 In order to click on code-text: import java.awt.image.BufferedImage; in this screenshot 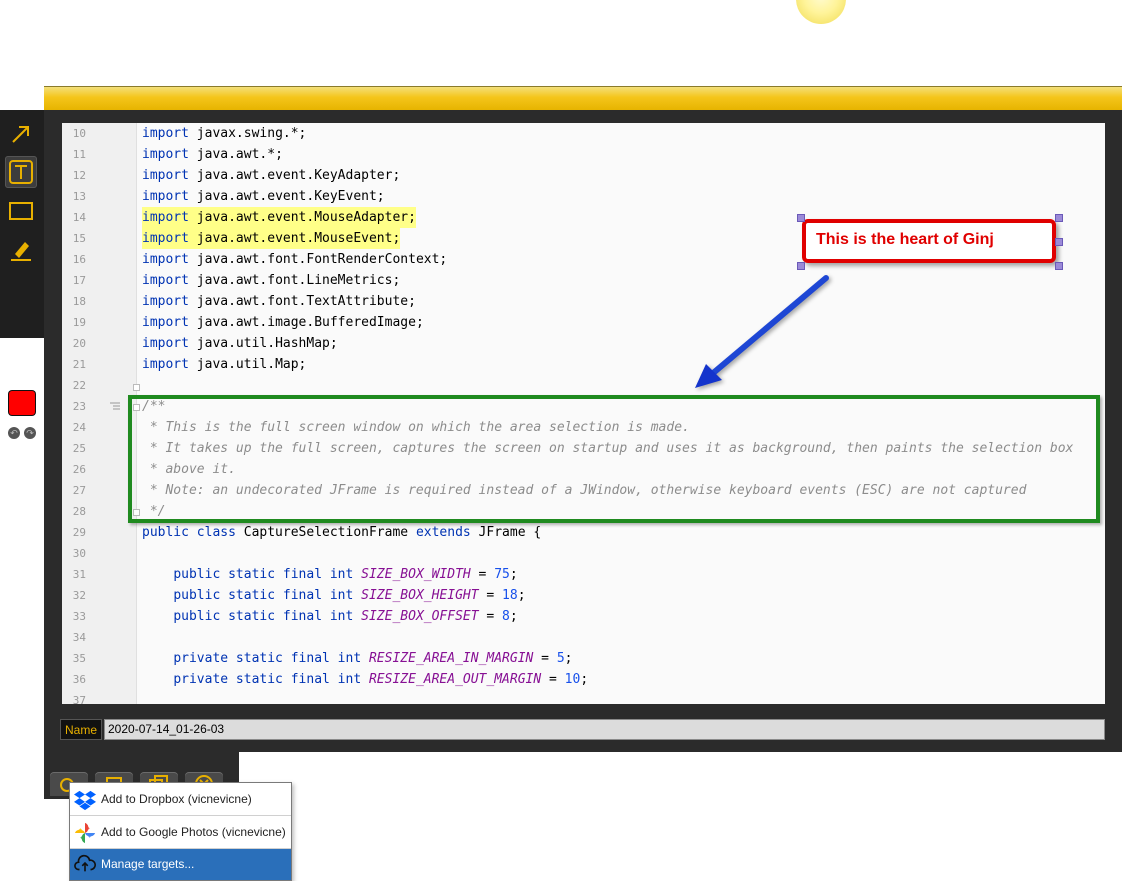, I will do `click(283, 322)`.